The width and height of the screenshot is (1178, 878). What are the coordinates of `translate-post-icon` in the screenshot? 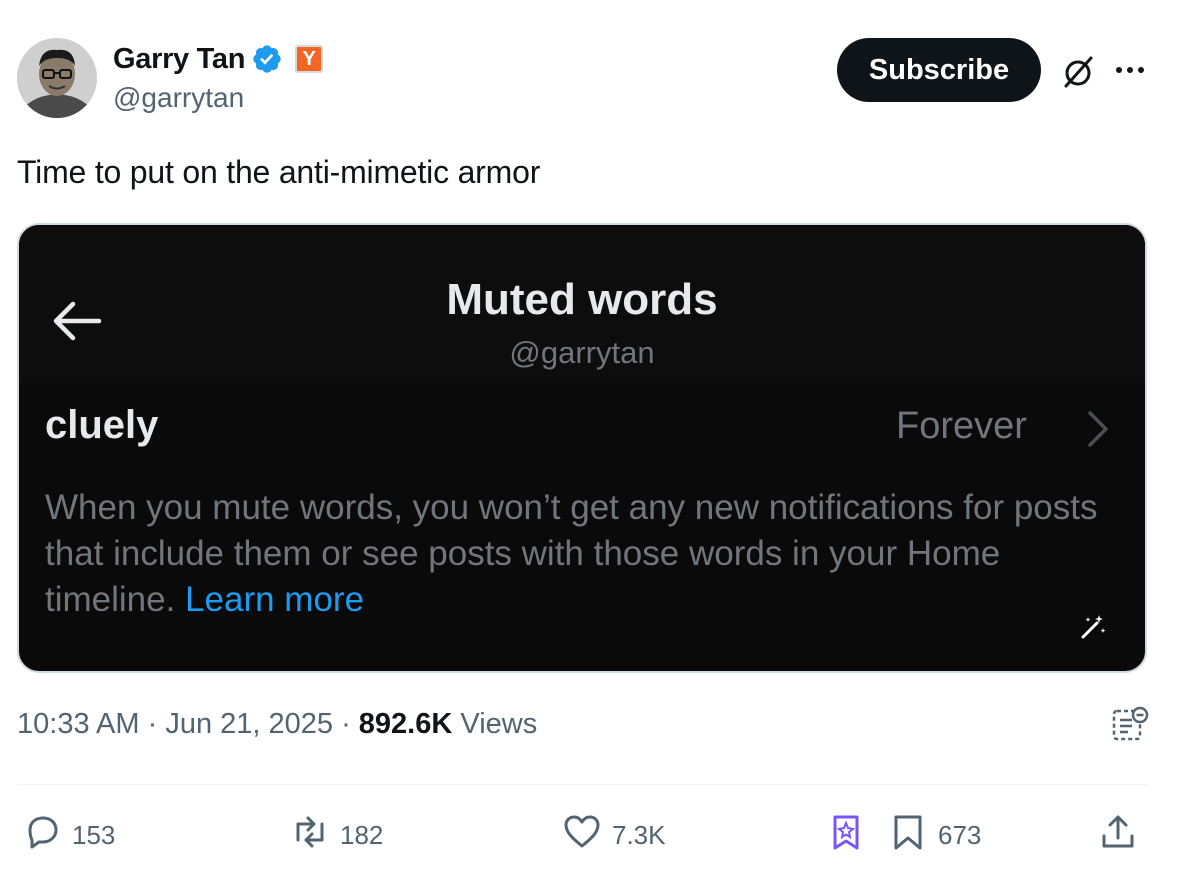 It's located at (1130, 725).